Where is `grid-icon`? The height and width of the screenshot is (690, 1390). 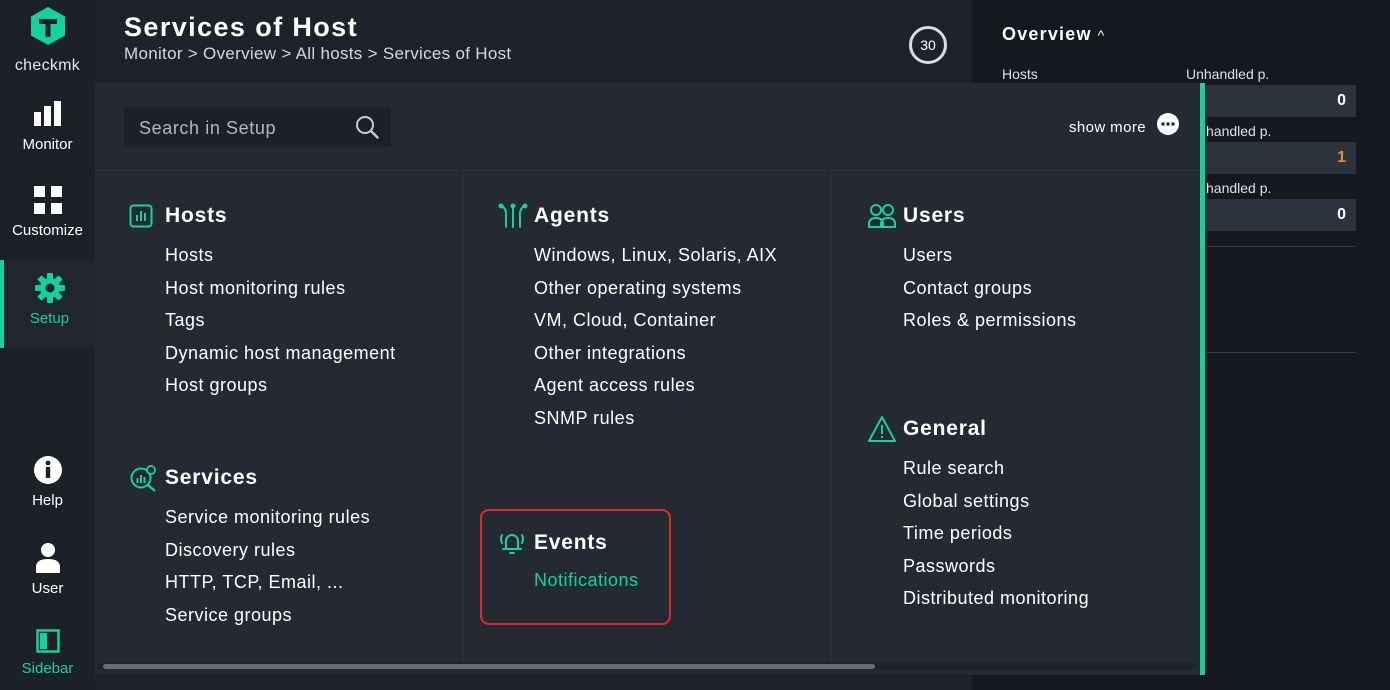 grid-icon is located at coordinates (47, 200).